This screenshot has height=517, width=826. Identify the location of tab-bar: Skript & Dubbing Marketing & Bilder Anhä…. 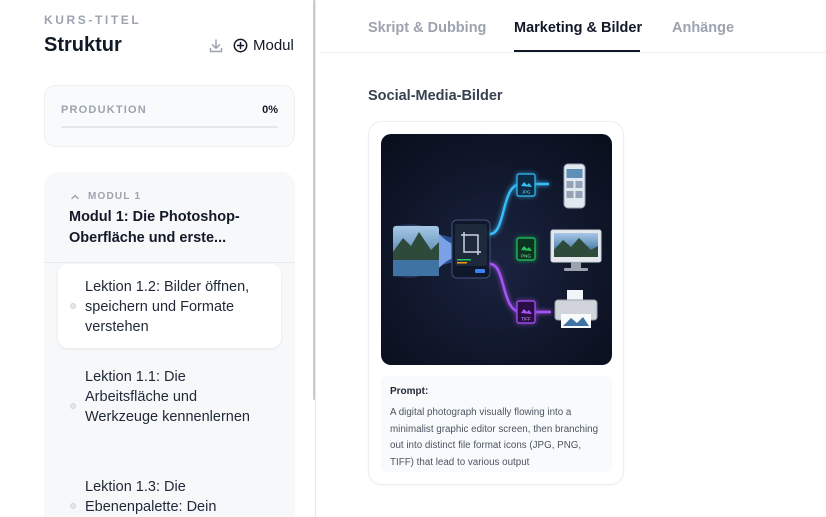
(573, 26).